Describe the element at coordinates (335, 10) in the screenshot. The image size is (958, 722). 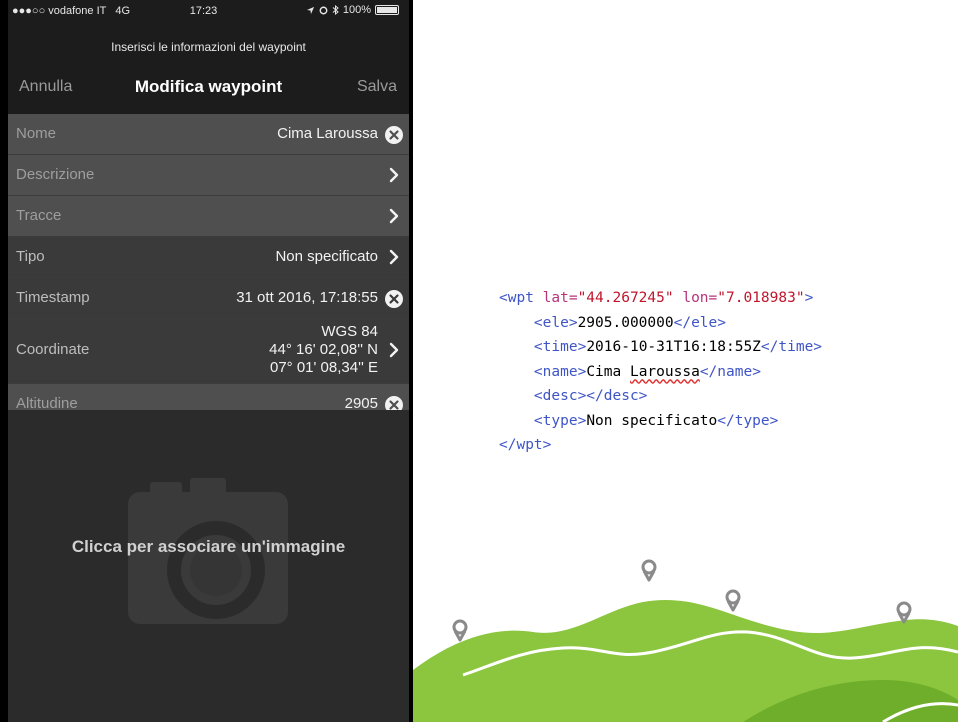
I see `bluetooth-icon` at that location.